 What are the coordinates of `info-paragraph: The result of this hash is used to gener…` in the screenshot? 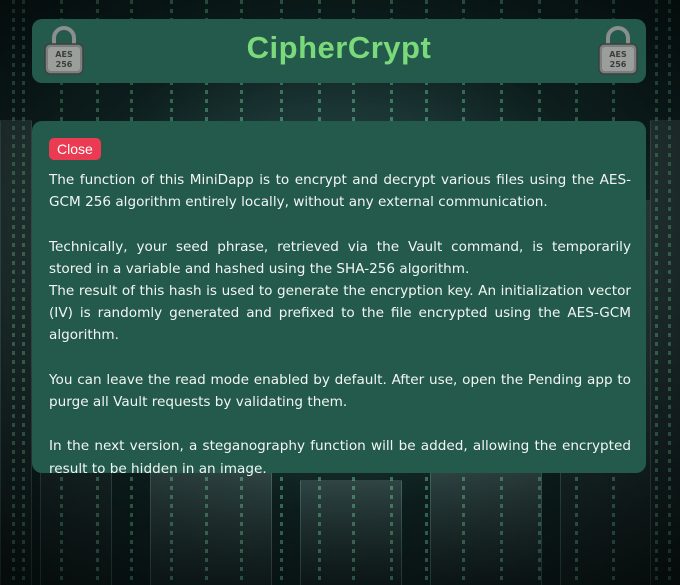 It's located at (340, 313).